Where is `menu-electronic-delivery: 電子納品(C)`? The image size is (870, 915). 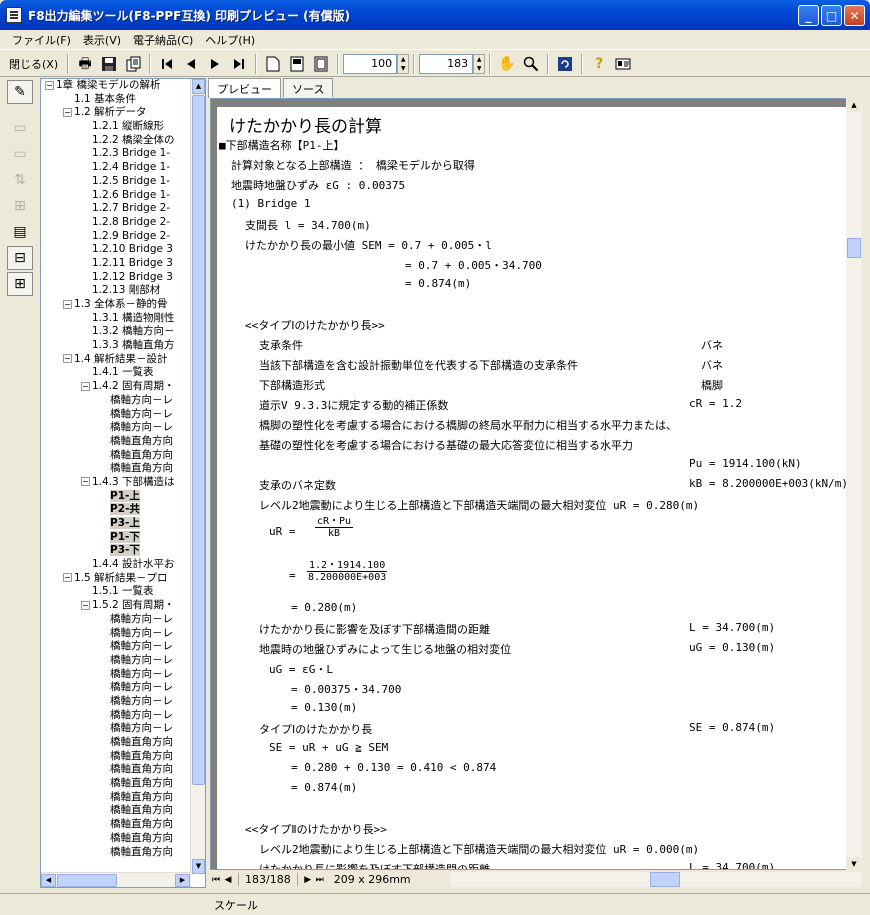 menu-electronic-delivery: 電子納品(C) is located at coordinates (163, 40).